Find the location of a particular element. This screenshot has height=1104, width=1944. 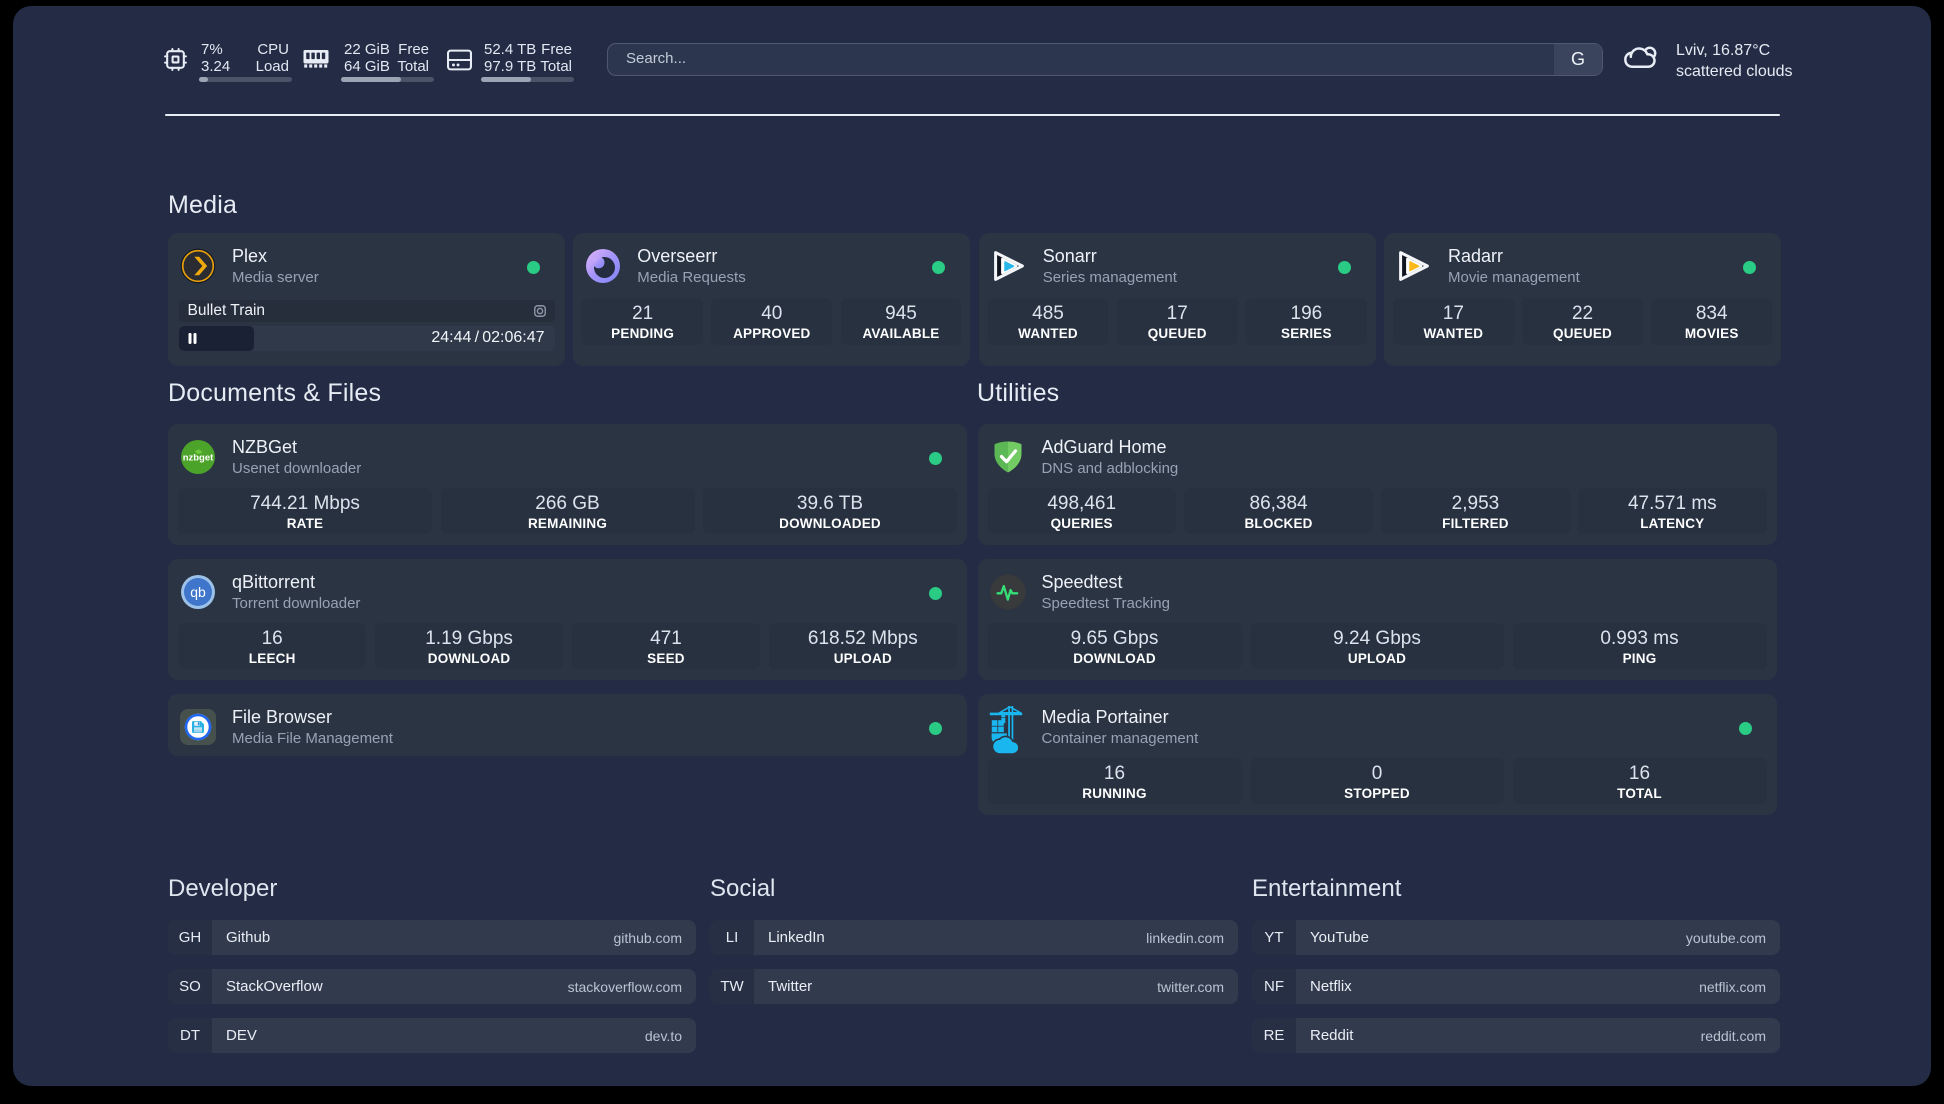

svg-text: qb is located at coordinates (198, 592).